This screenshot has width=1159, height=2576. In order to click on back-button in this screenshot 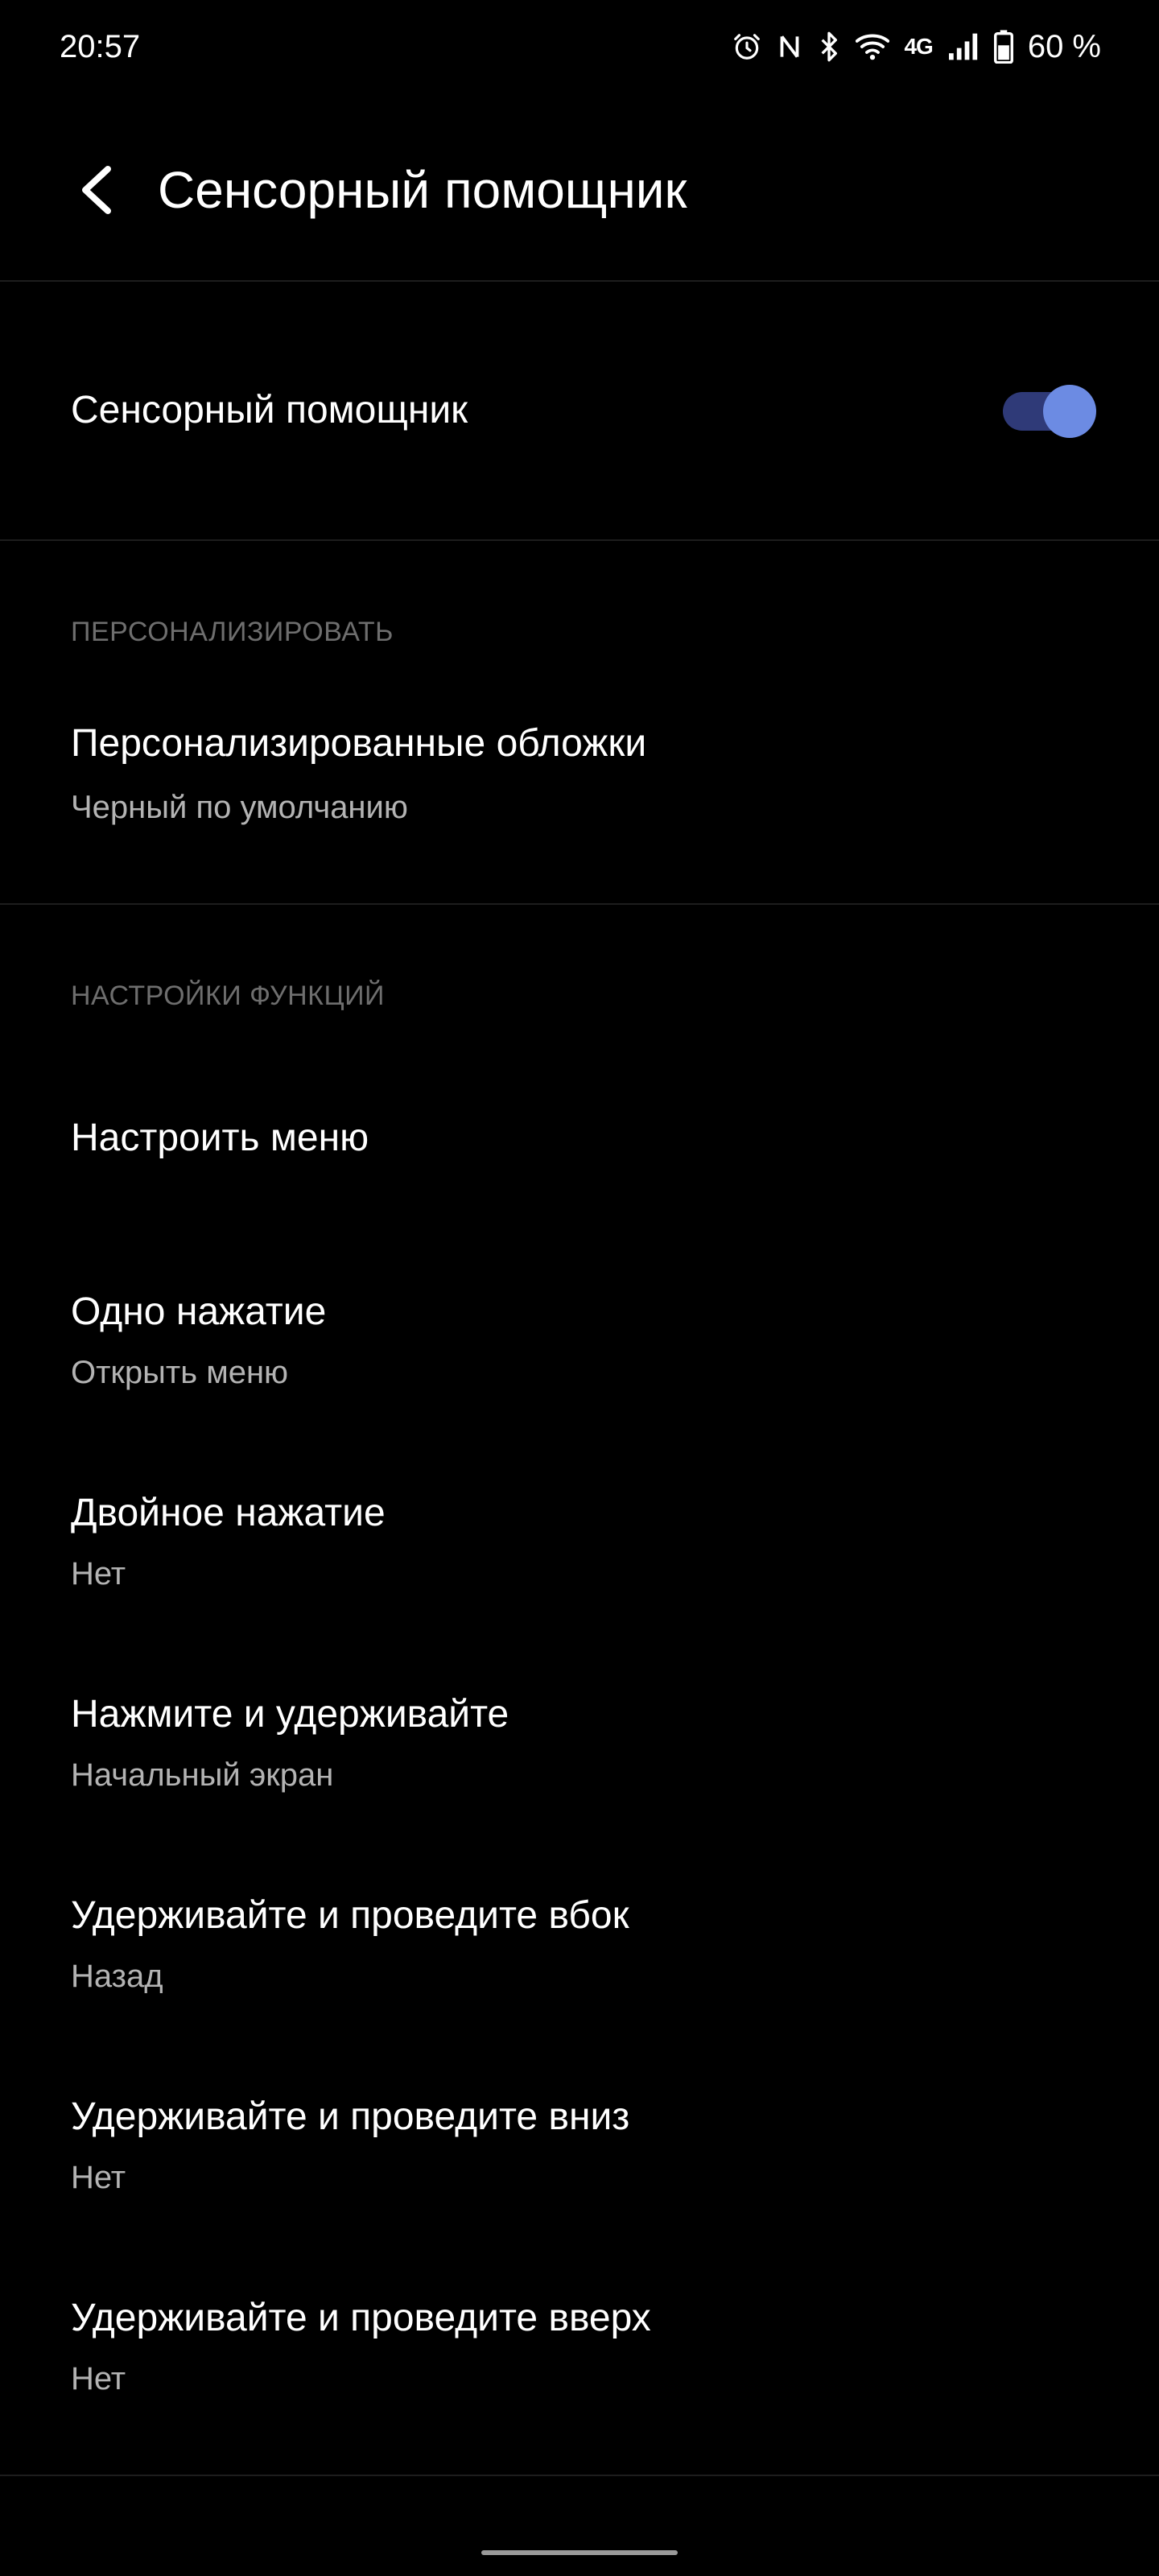, I will do `click(96, 190)`.